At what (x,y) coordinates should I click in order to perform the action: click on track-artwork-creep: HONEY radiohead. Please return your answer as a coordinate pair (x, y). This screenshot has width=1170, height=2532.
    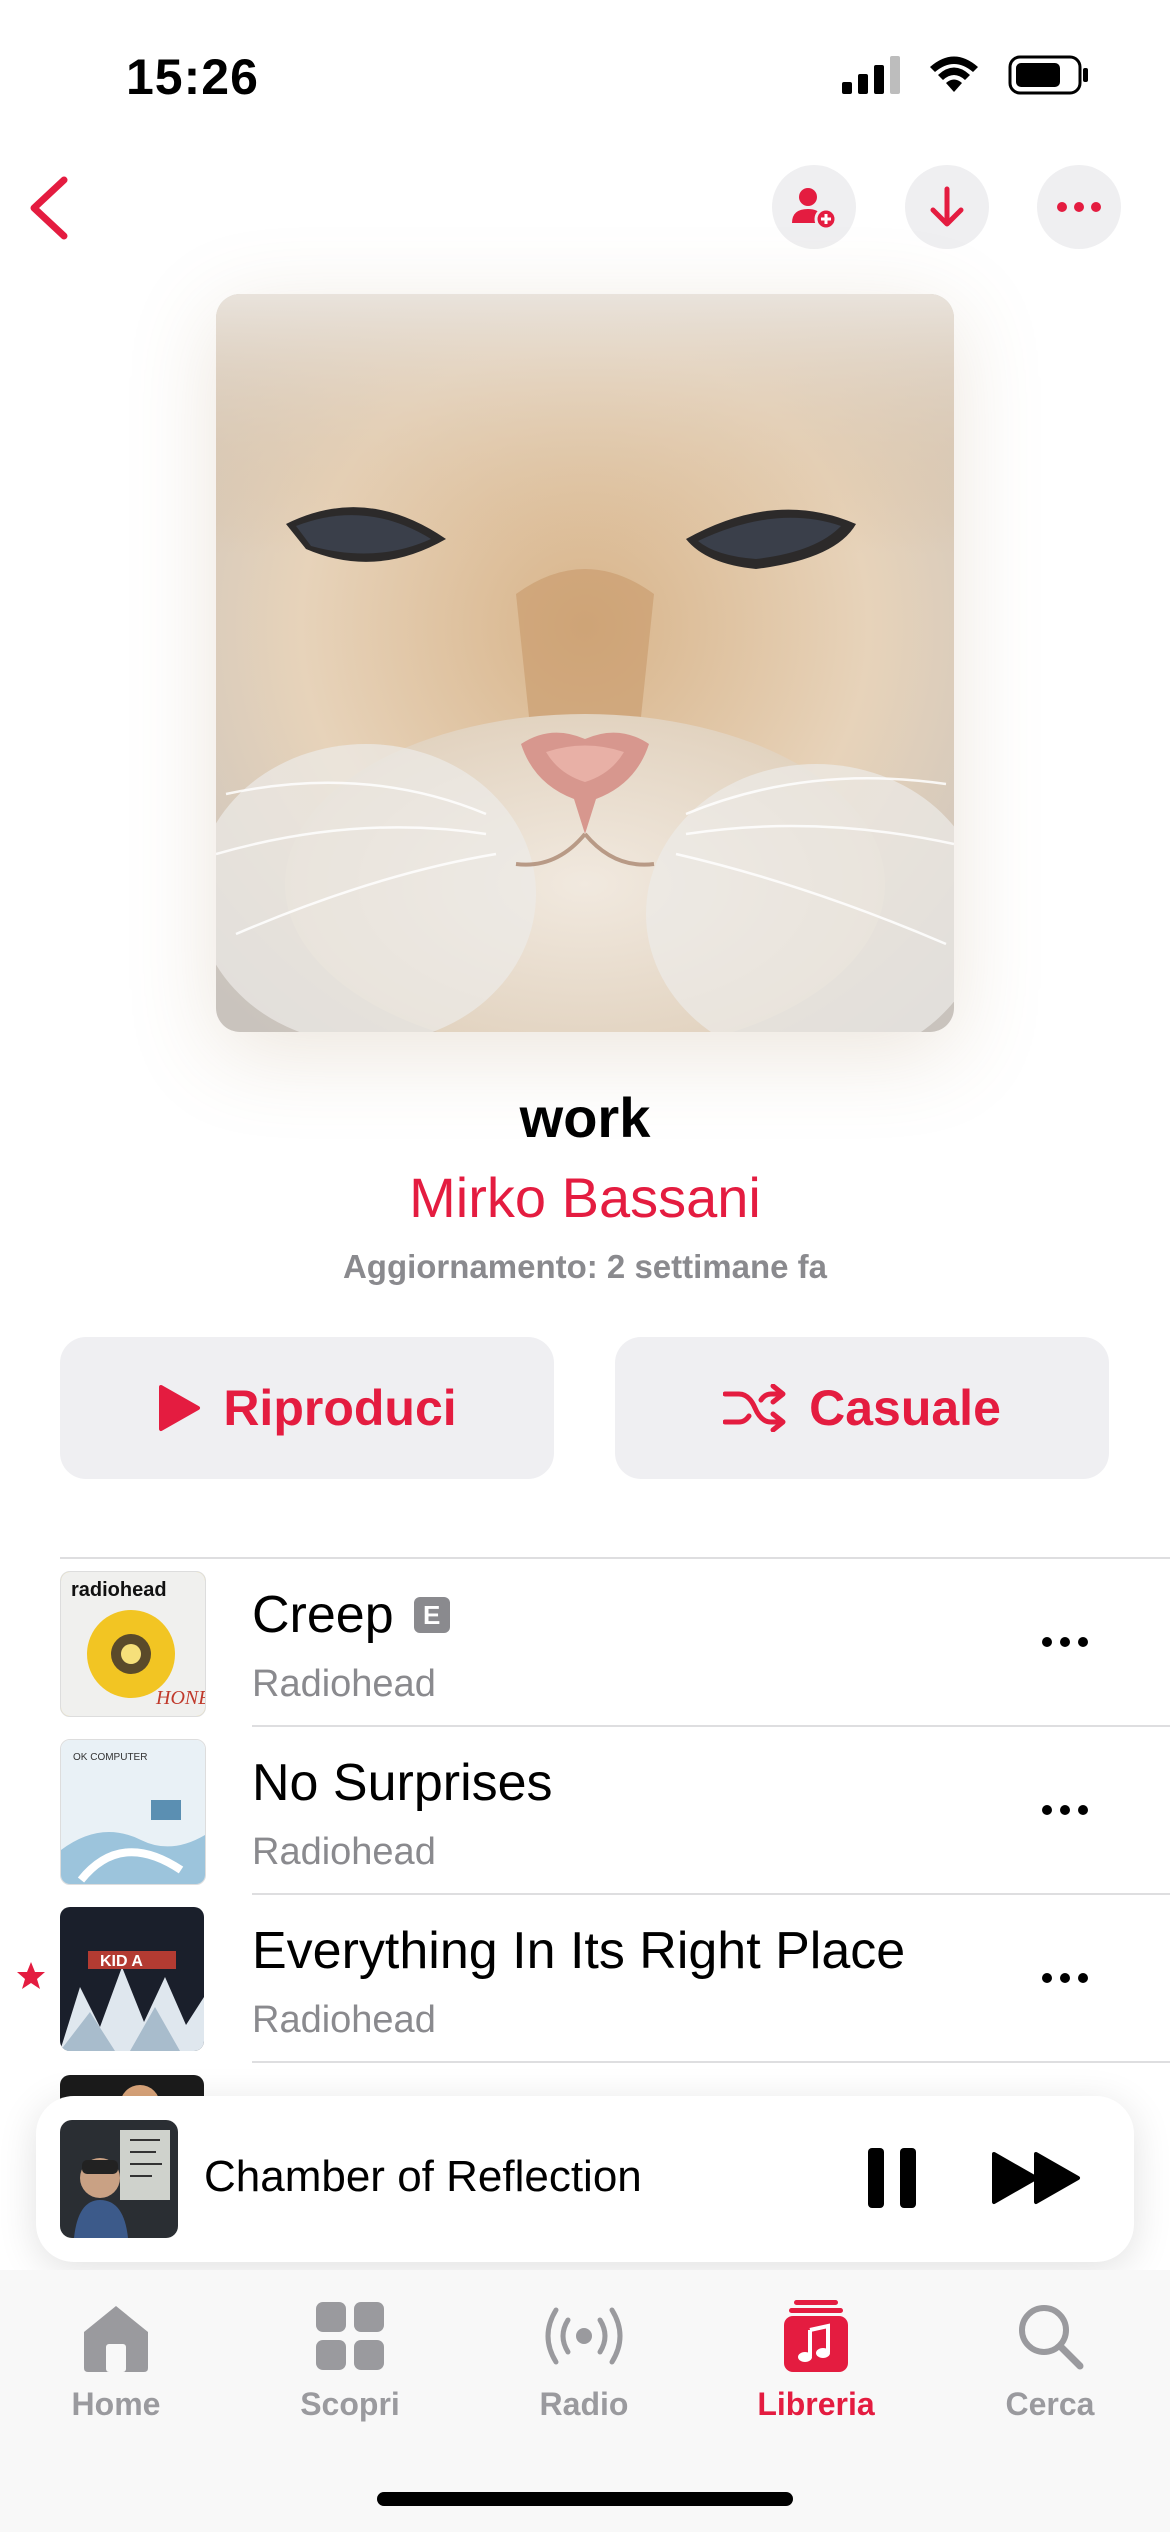
    Looking at the image, I should click on (133, 1644).